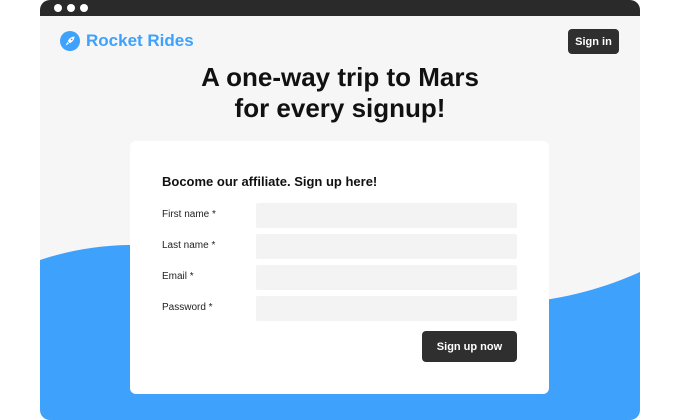 This screenshot has height=420, width=680. Describe the element at coordinates (178, 276) in the screenshot. I see `email-label: Email *` at that location.